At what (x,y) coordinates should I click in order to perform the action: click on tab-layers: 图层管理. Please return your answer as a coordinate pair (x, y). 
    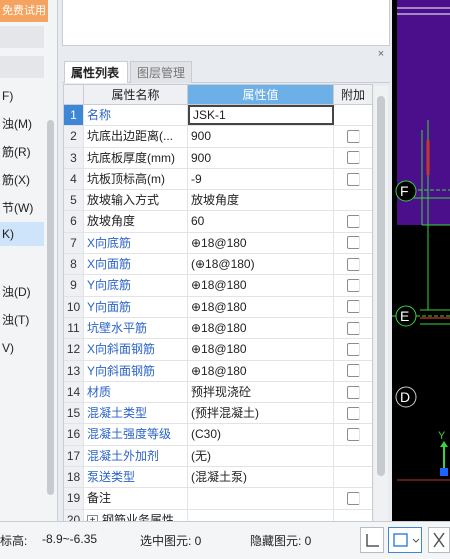
    Looking at the image, I should click on (161, 72).